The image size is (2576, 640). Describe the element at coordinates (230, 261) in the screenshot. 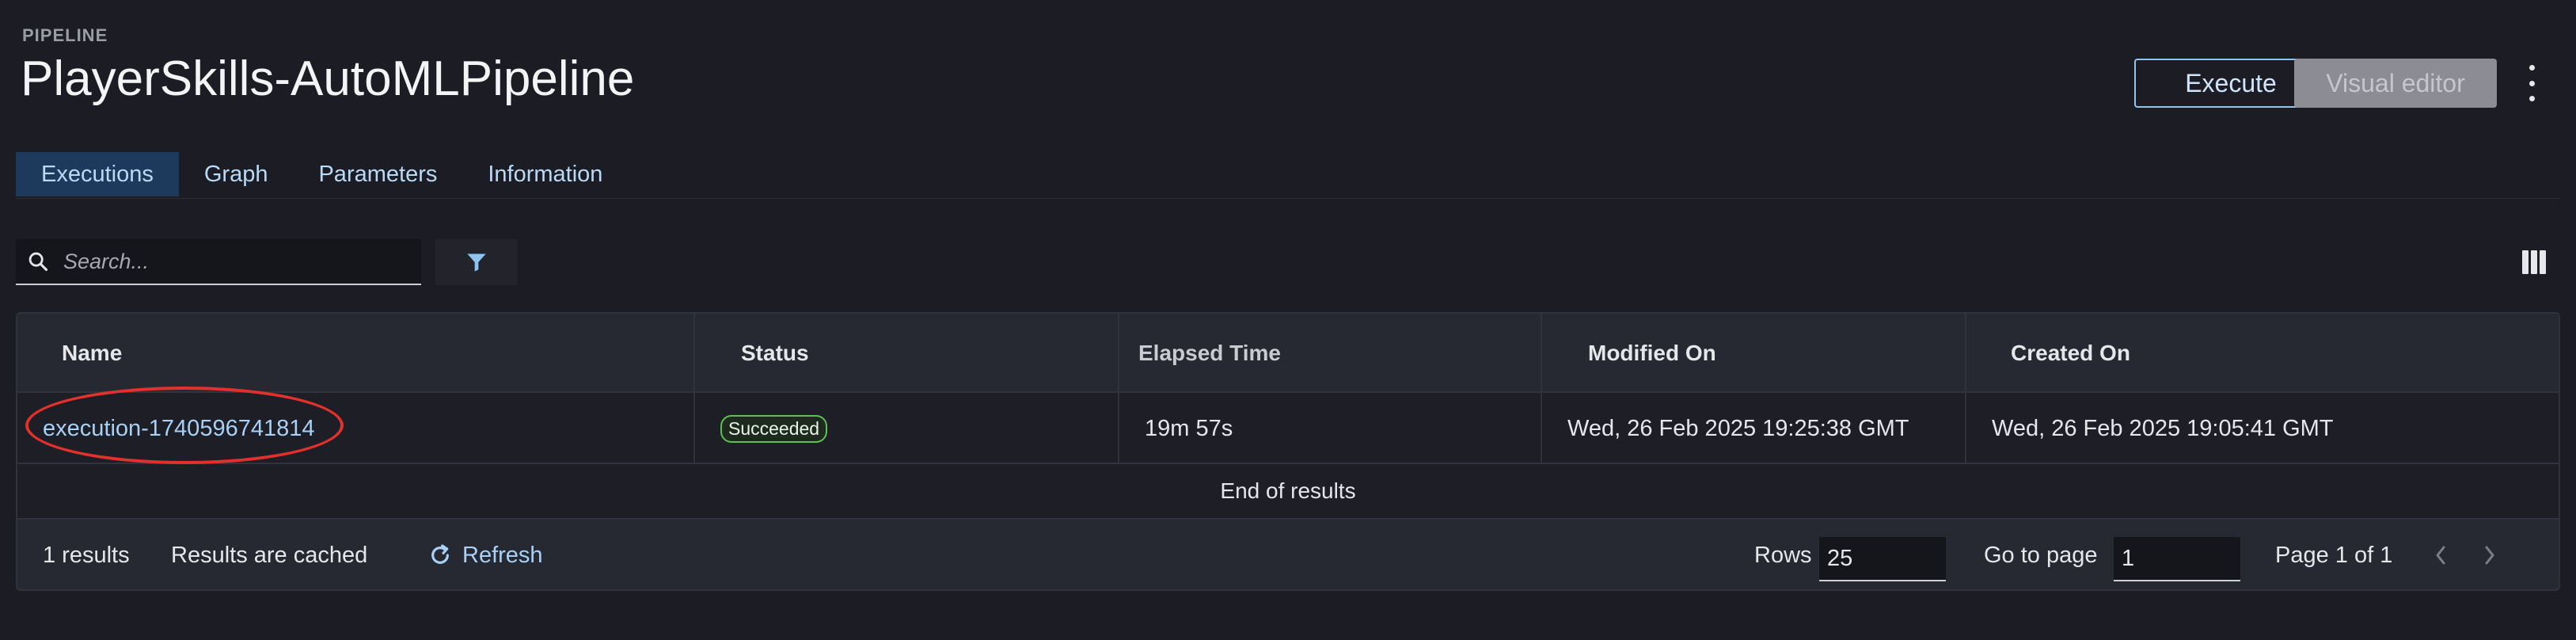

I see `search-input` at that location.